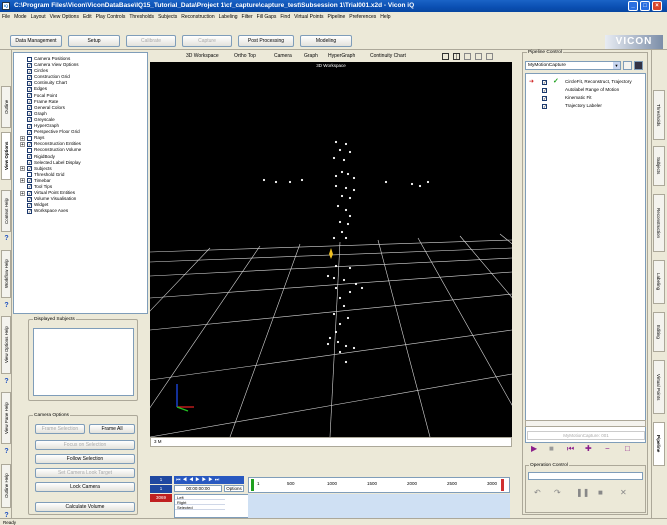  What do you see at coordinates (582, 492) in the screenshot?
I see `pause-icon: ❚❚` at bounding box center [582, 492].